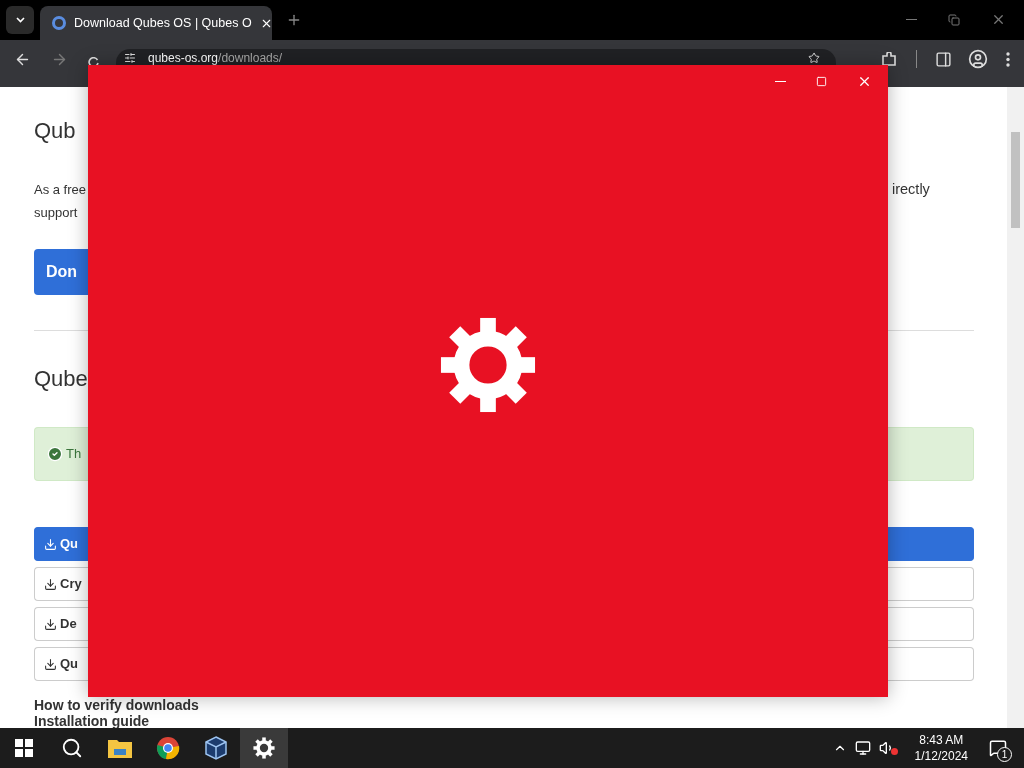 The height and width of the screenshot is (768, 1024). I want to click on paragraph-text: support, so click(56, 213).